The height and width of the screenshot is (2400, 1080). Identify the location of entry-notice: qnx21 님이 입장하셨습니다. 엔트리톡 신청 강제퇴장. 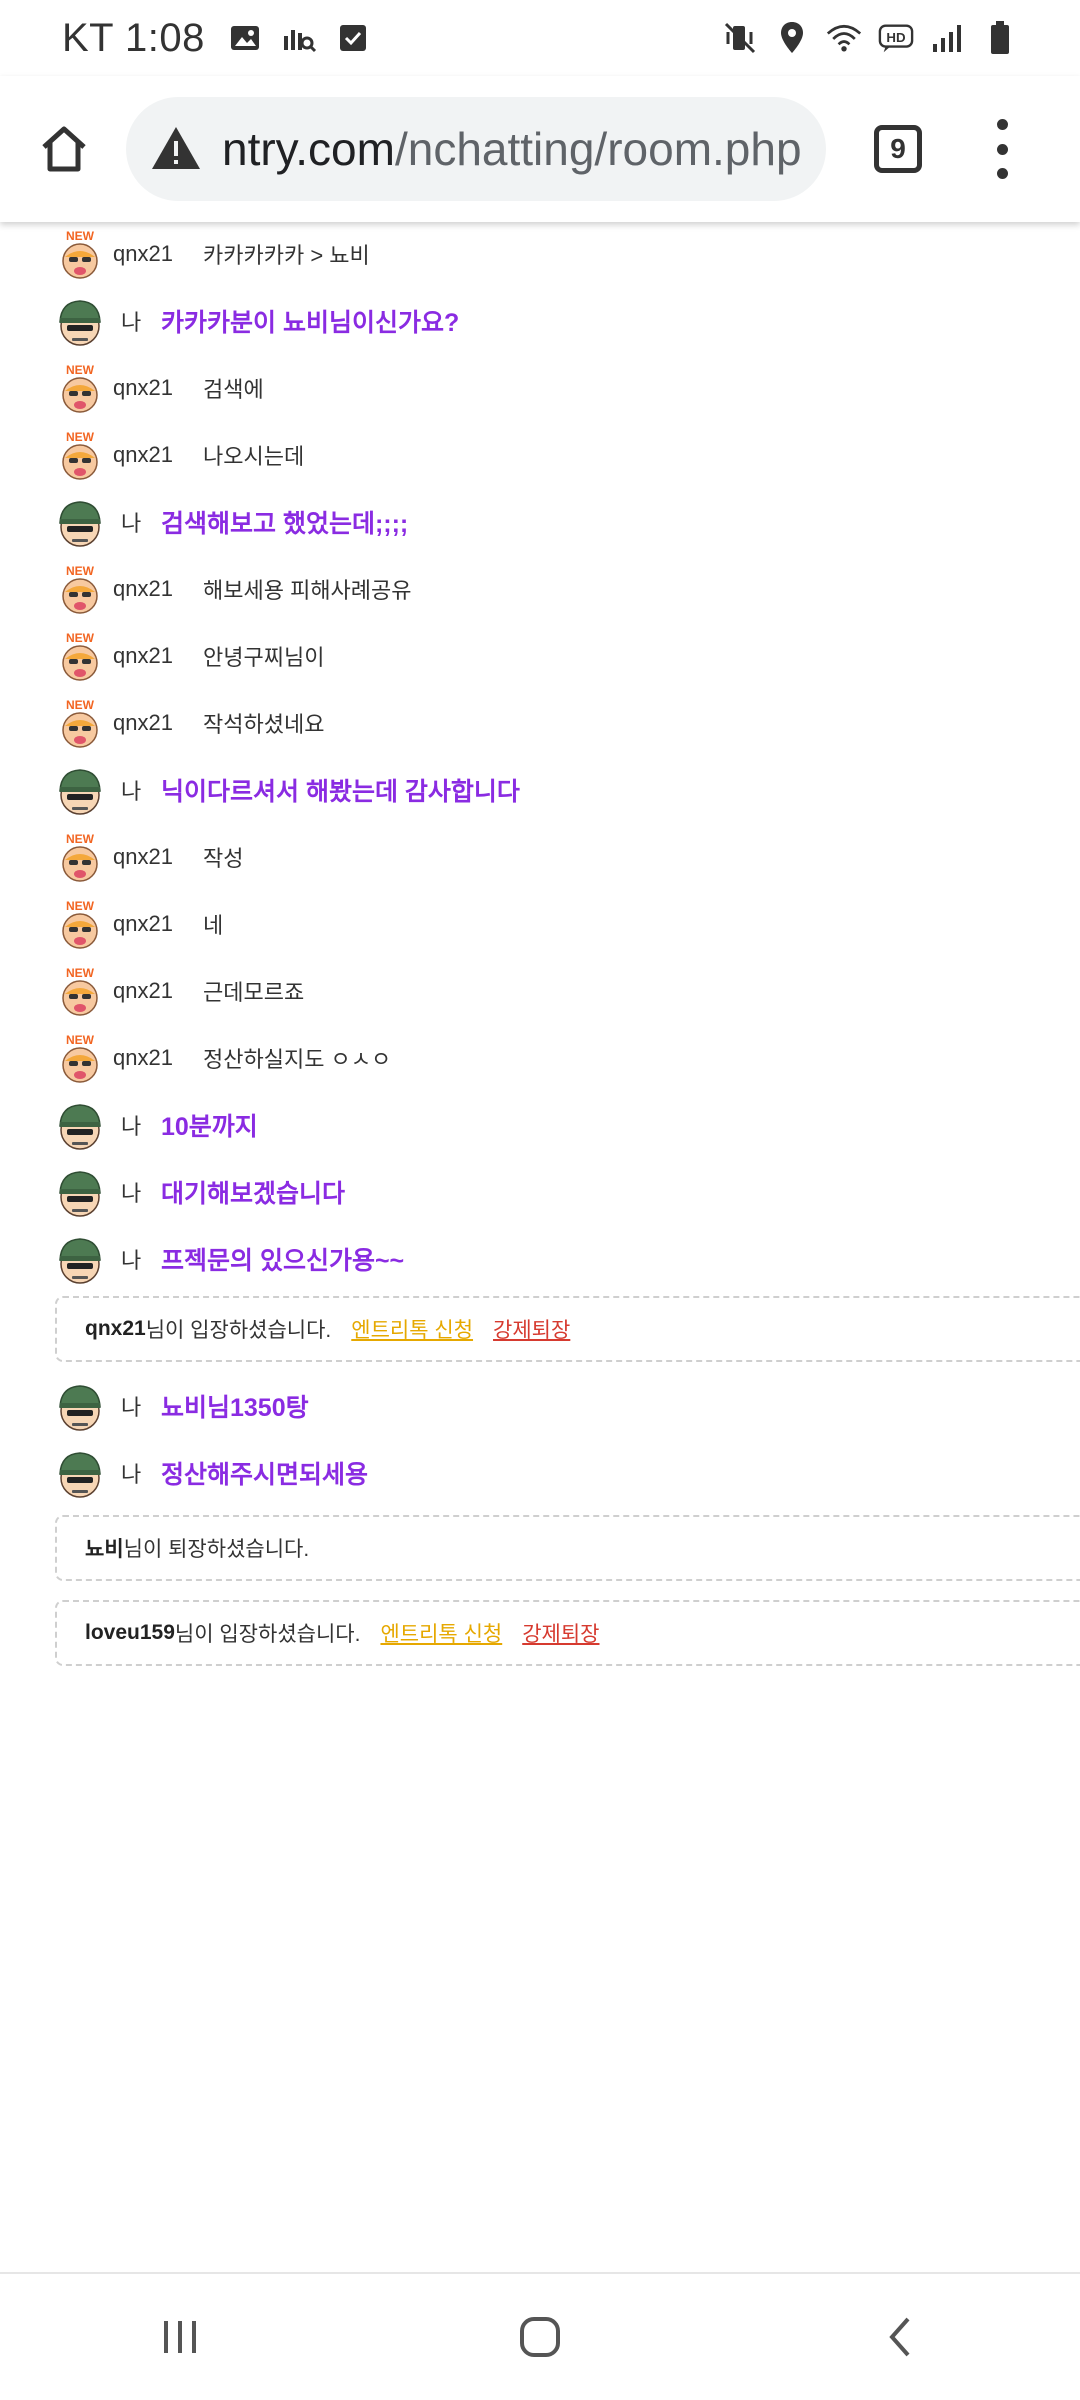
(567, 1329).